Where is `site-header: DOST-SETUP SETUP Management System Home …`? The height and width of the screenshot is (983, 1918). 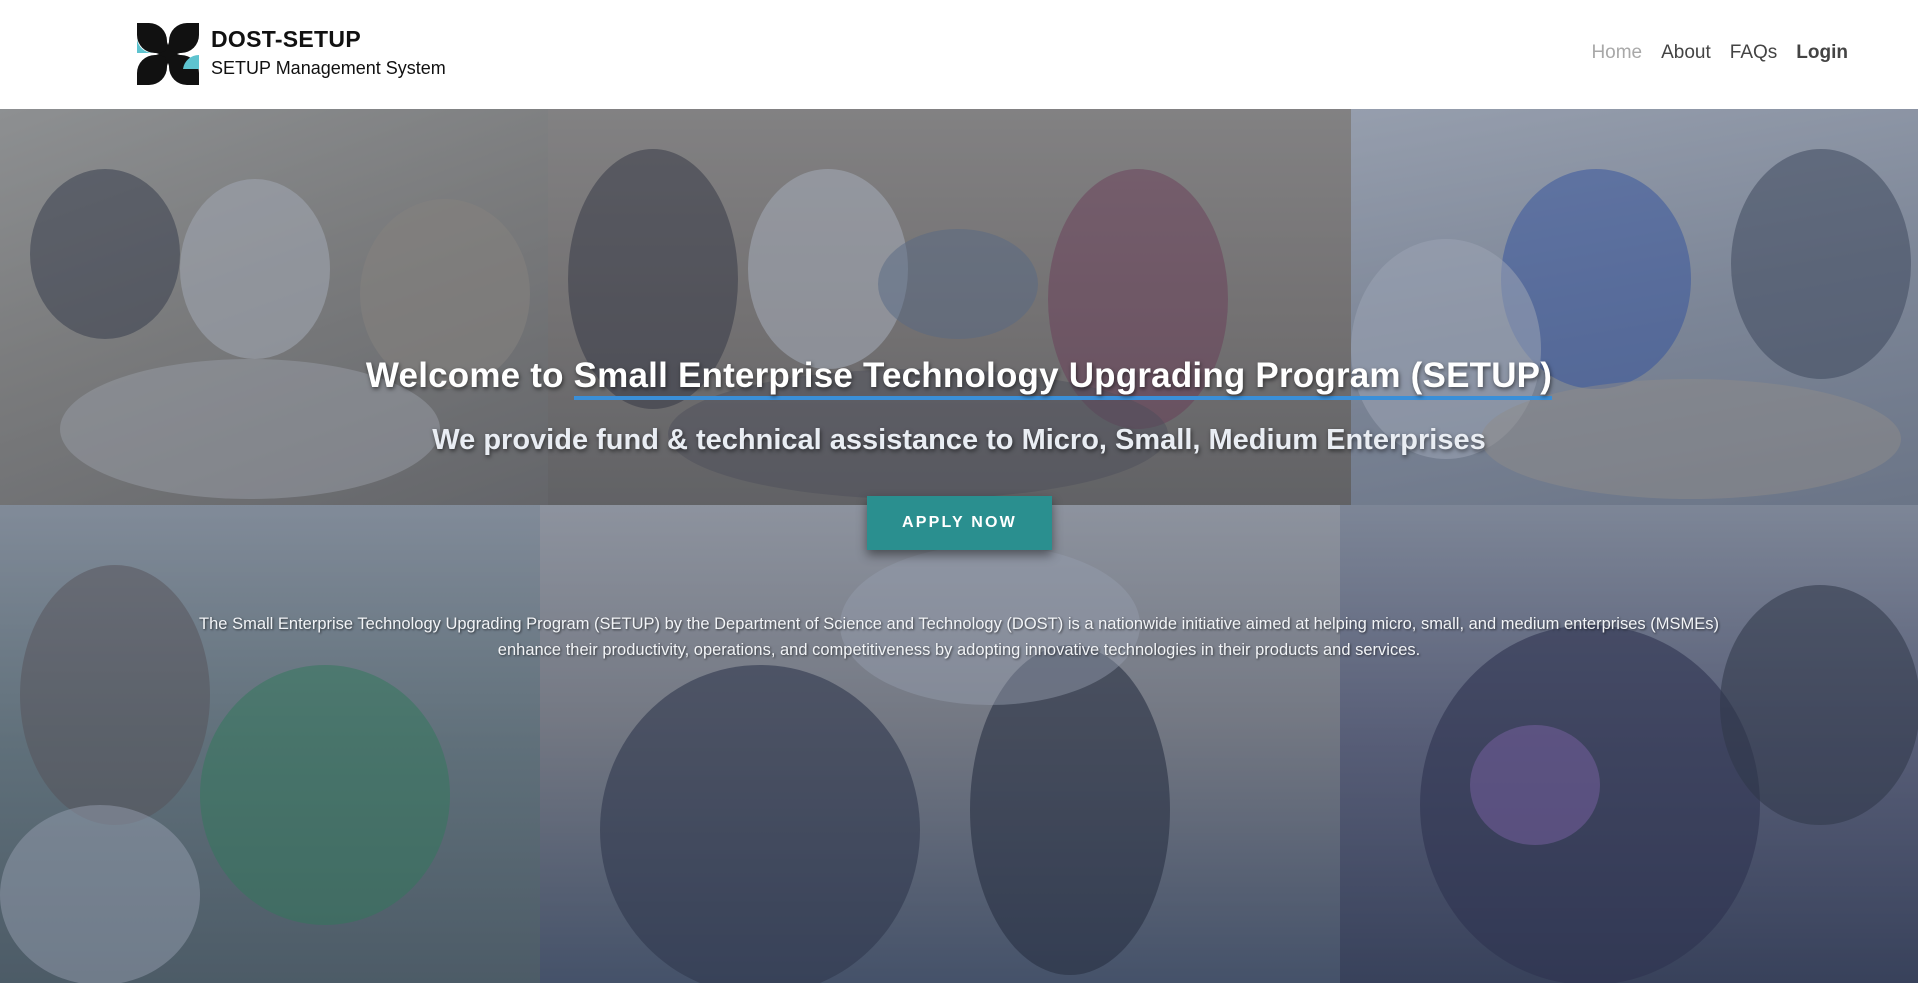
site-header: DOST-SETUP SETUP Management System Home … is located at coordinates (959, 54).